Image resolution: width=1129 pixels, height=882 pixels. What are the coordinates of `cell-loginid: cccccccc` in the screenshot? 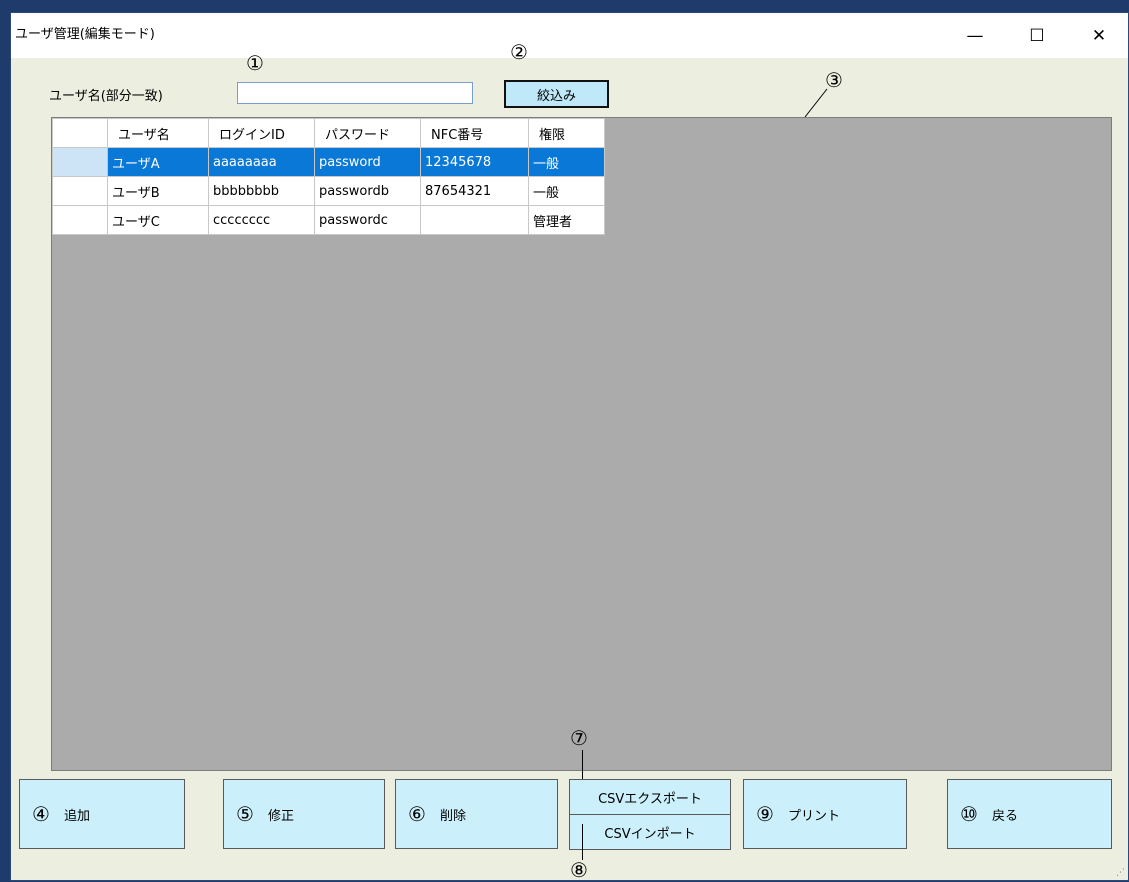 It's located at (261, 220).